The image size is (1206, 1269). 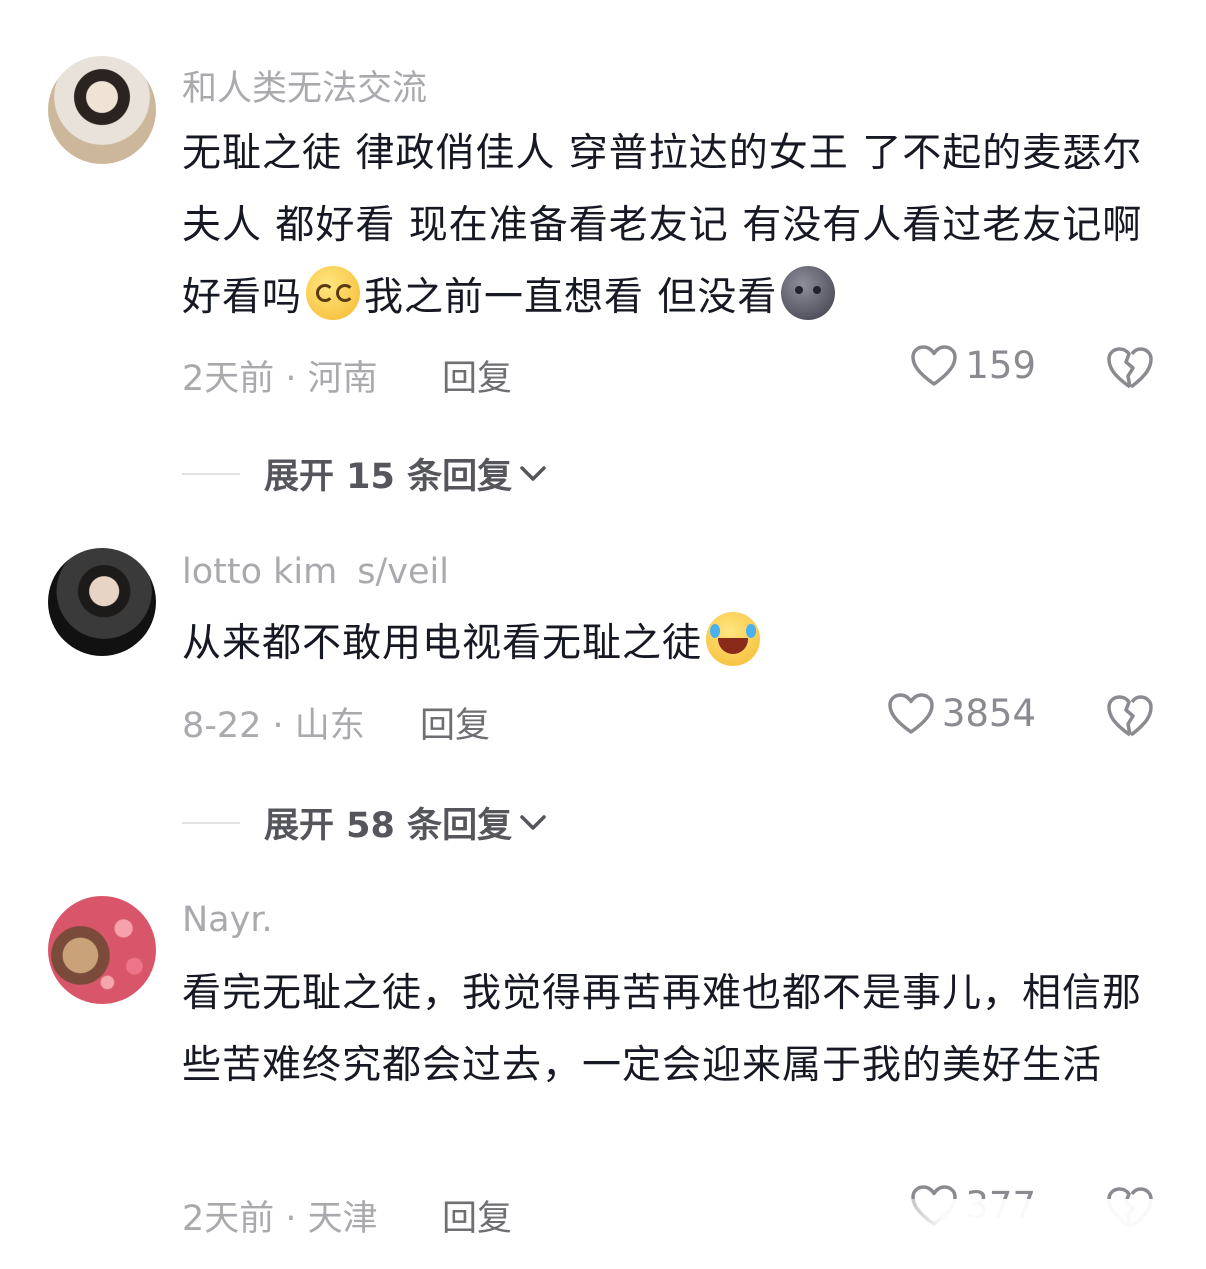 What do you see at coordinates (280, 379) in the screenshot?
I see `time-location: 2天前 · 河南` at bounding box center [280, 379].